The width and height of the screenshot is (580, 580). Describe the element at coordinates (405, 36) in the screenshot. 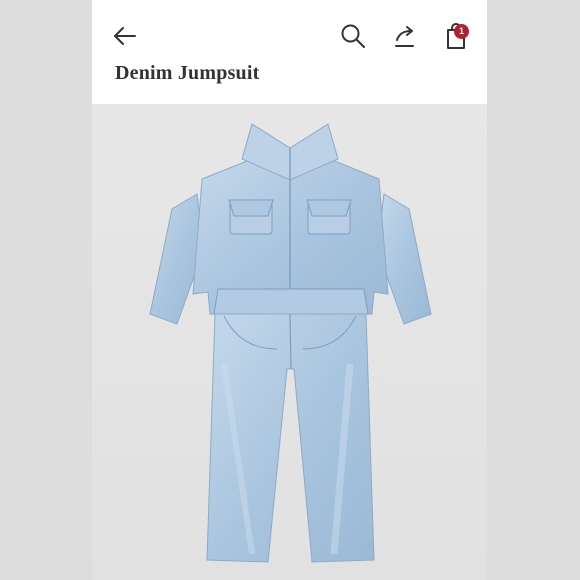

I see `share-icon` at that location.